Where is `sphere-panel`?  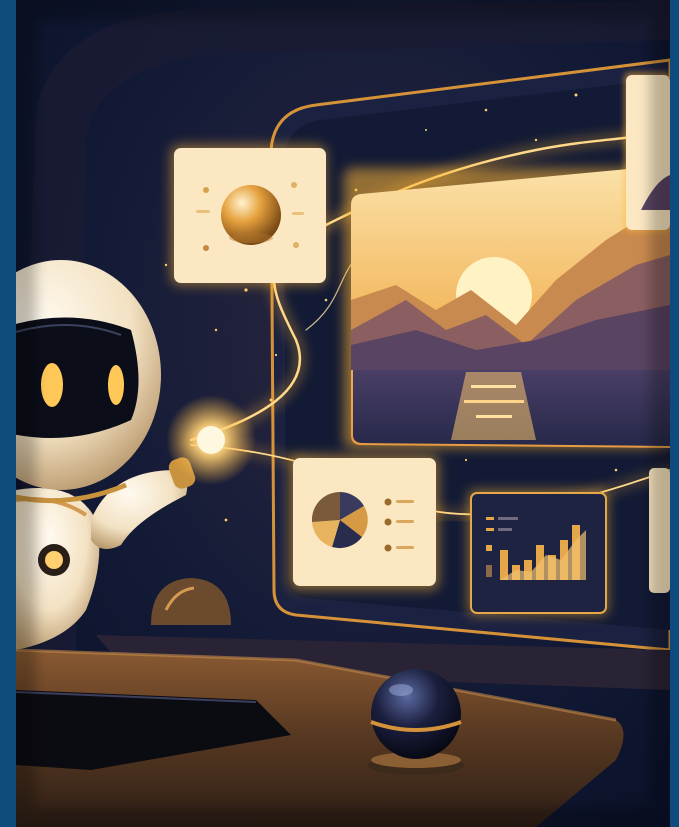 sphere-panel is located at coordinates (248, 215).